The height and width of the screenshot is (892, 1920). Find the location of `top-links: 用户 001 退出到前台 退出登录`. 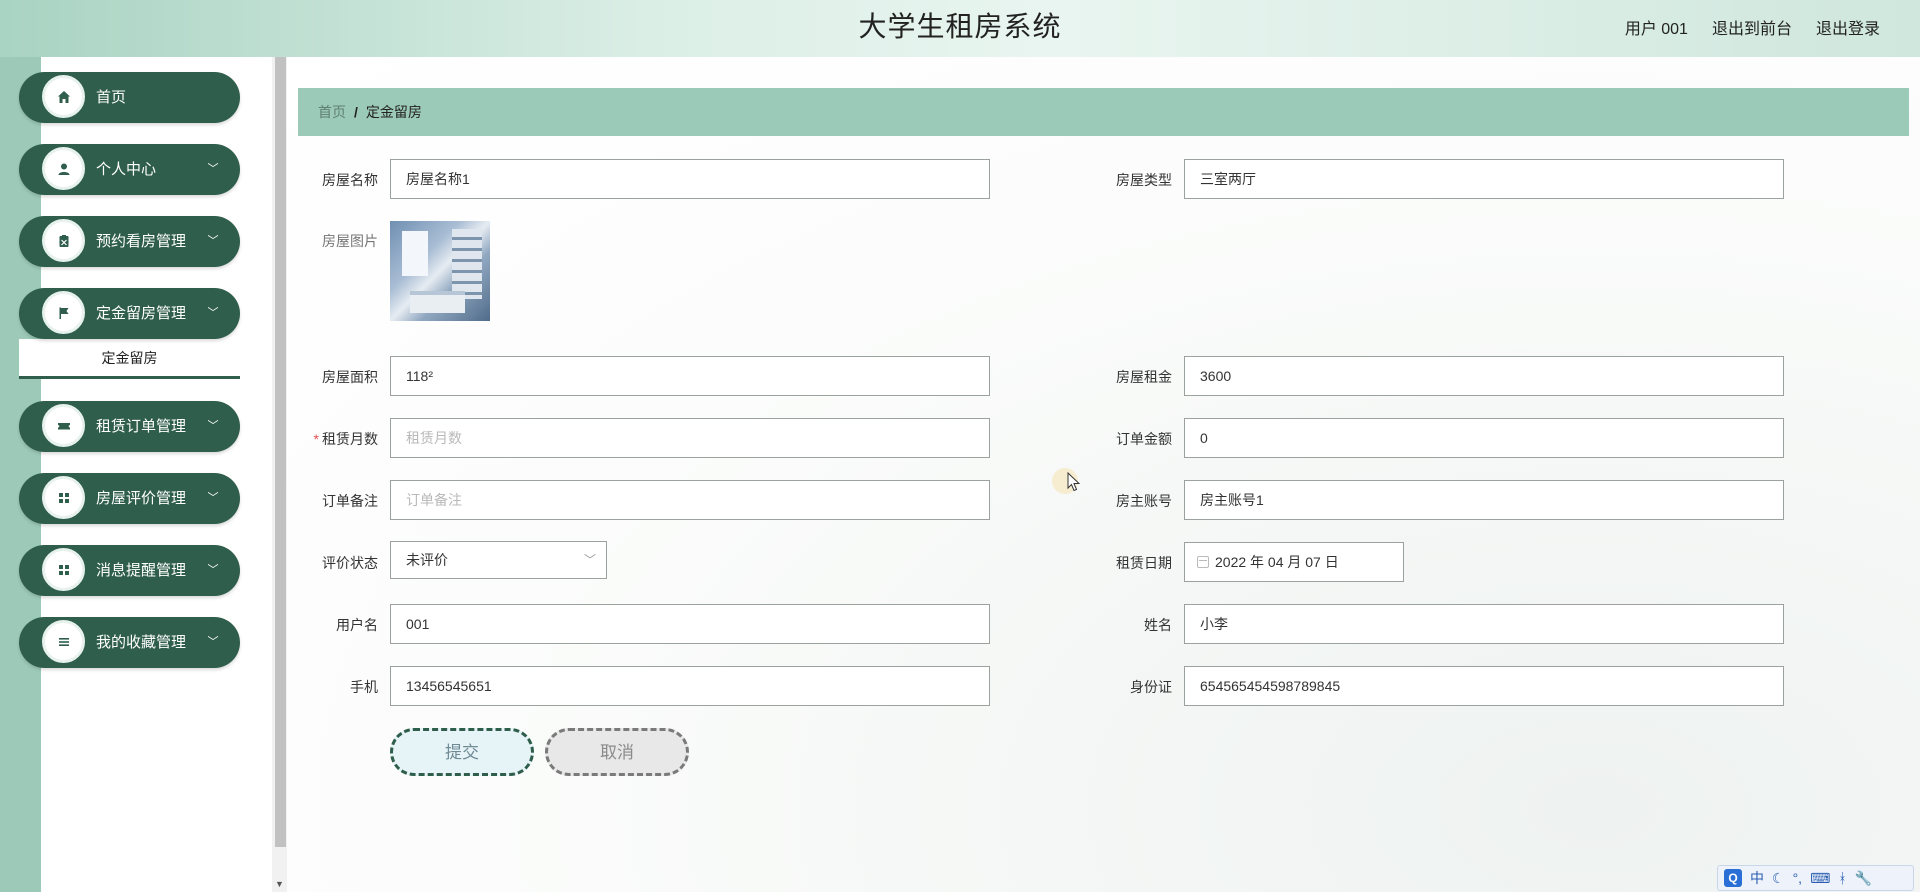

top-links: 用户 001 退出到前台 退出登录 is located at coordinates (1752, 27).